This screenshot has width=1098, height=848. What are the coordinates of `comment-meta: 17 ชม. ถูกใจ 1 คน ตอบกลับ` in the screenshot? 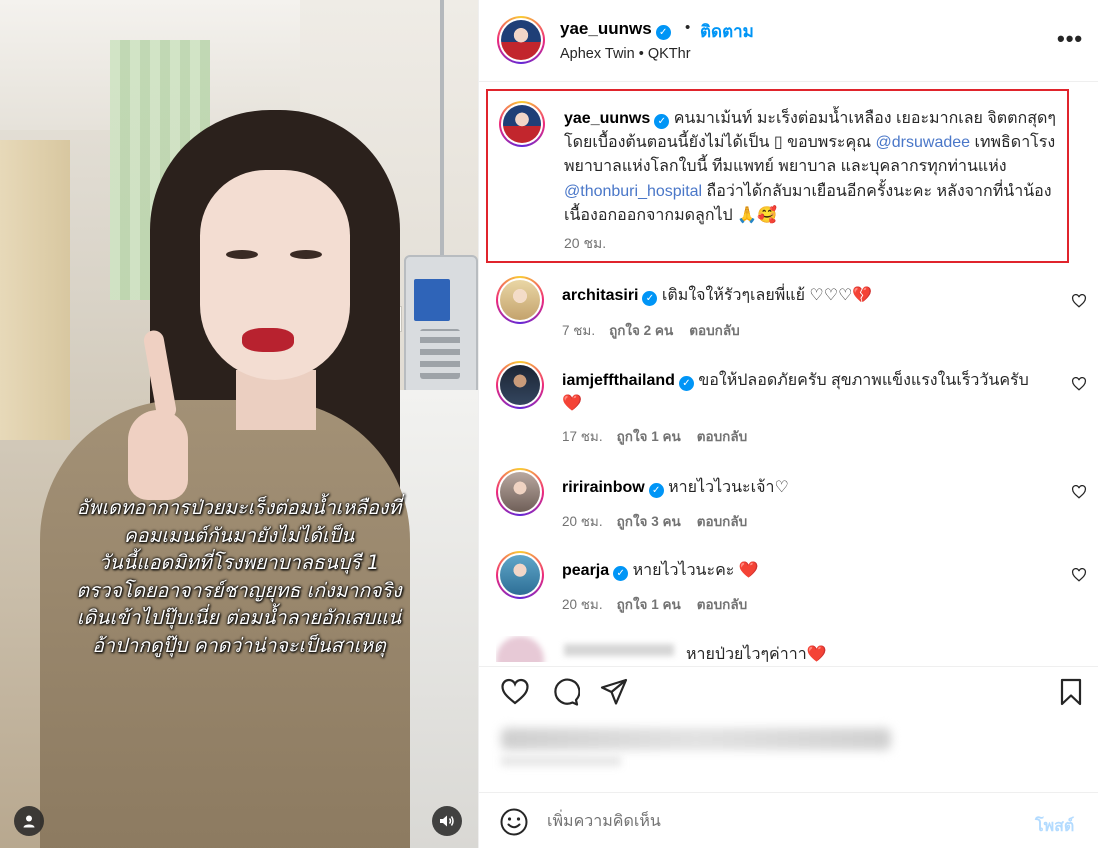 It's located at (662, 436).